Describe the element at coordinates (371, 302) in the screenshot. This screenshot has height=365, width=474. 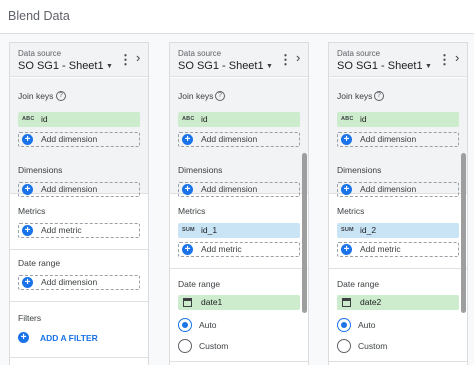
I see `date-field: date2` at that location.